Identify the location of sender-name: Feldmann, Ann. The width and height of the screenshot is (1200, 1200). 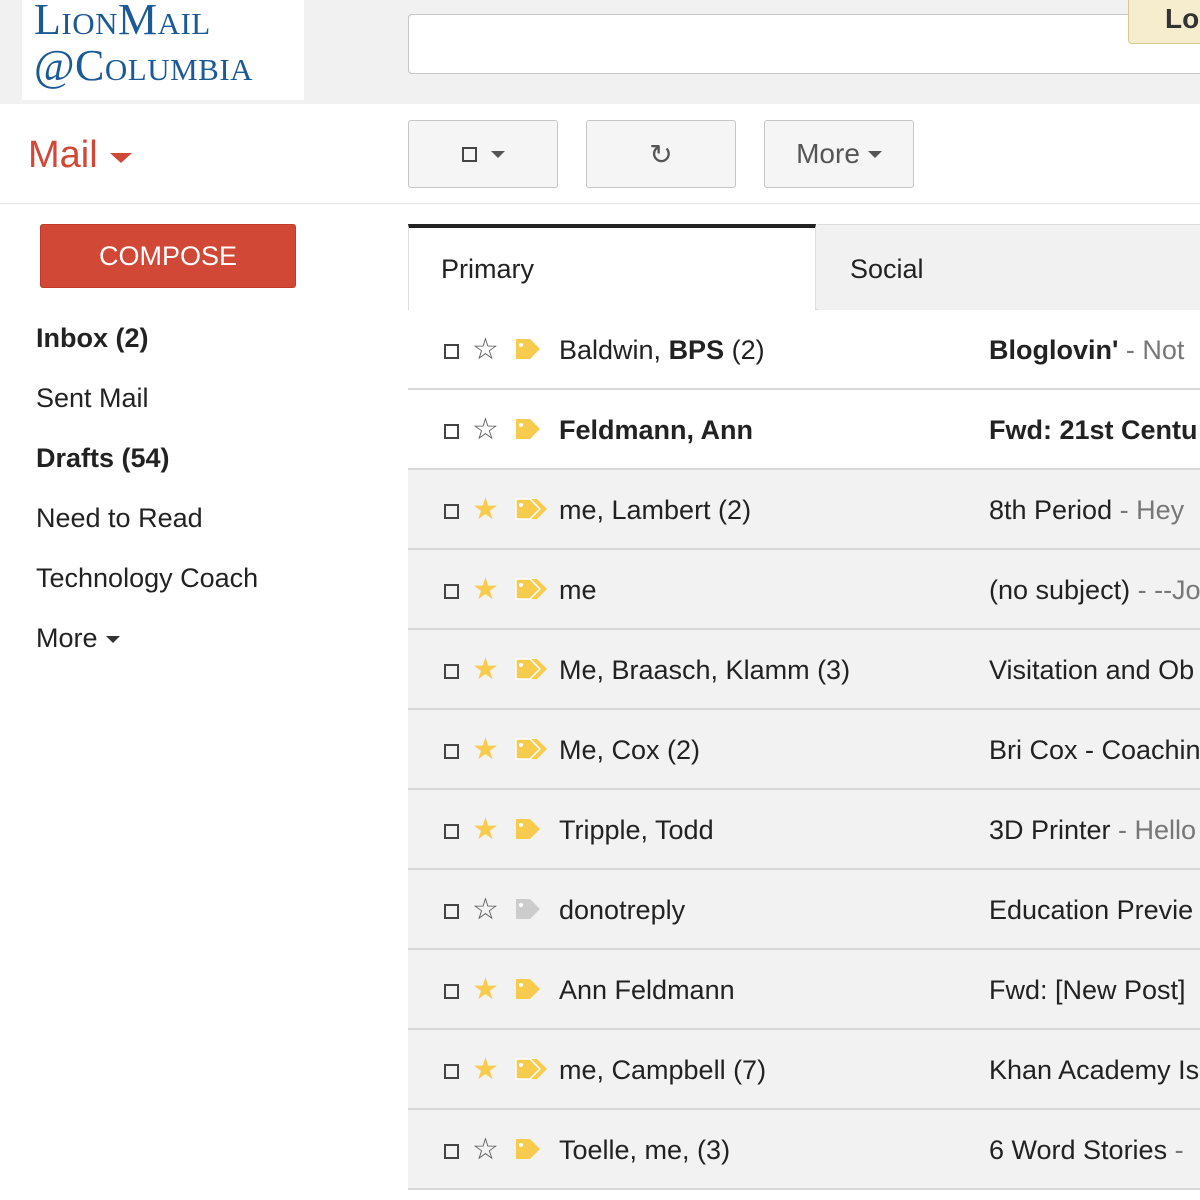
(656, 429).